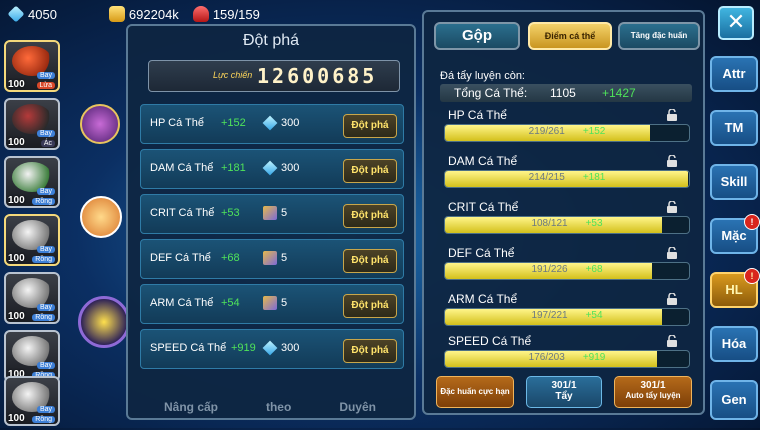 The width and height of the screenshot is (760, 430). Describe the element at coordinates (477, 36) in the screenshot. I see `tab-merge: Gộp` at that location.